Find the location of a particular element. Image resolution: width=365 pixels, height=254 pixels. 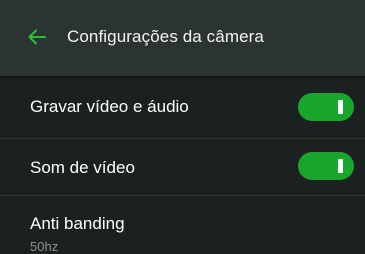

back-button is located at coordinates (37, 37).